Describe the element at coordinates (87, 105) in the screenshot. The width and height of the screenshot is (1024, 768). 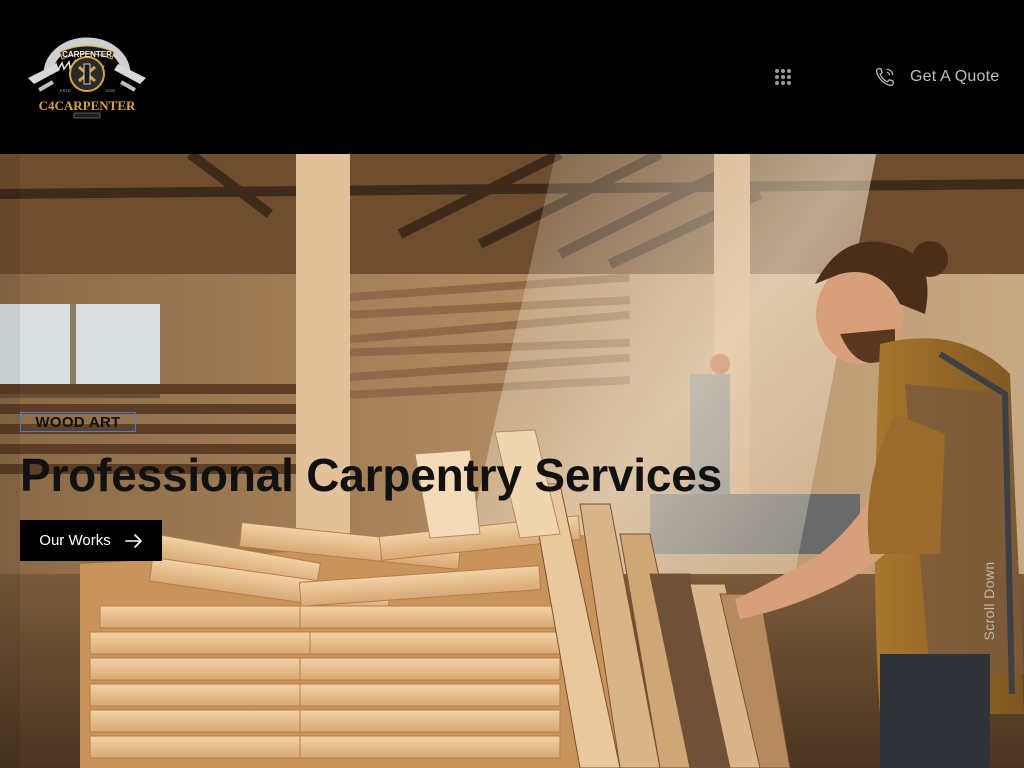
I see `logo-brand-text: C4CARPENTER` at that location.